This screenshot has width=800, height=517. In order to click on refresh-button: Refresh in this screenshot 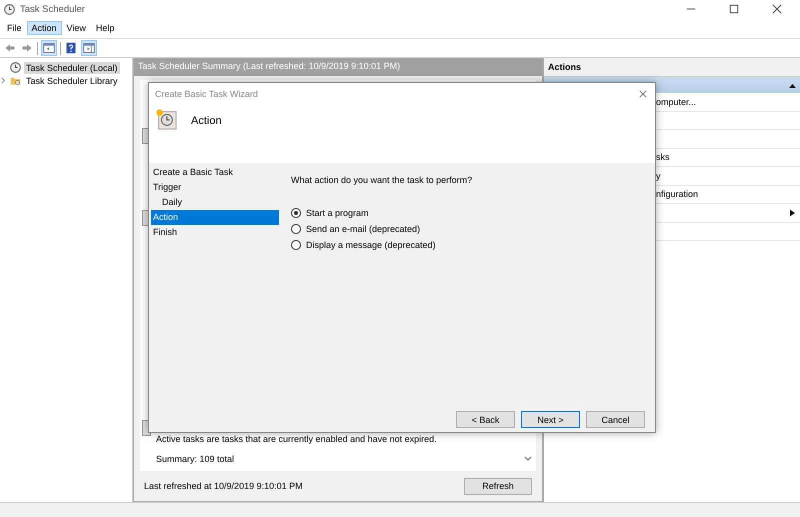, I will do `click(498, 486)`.